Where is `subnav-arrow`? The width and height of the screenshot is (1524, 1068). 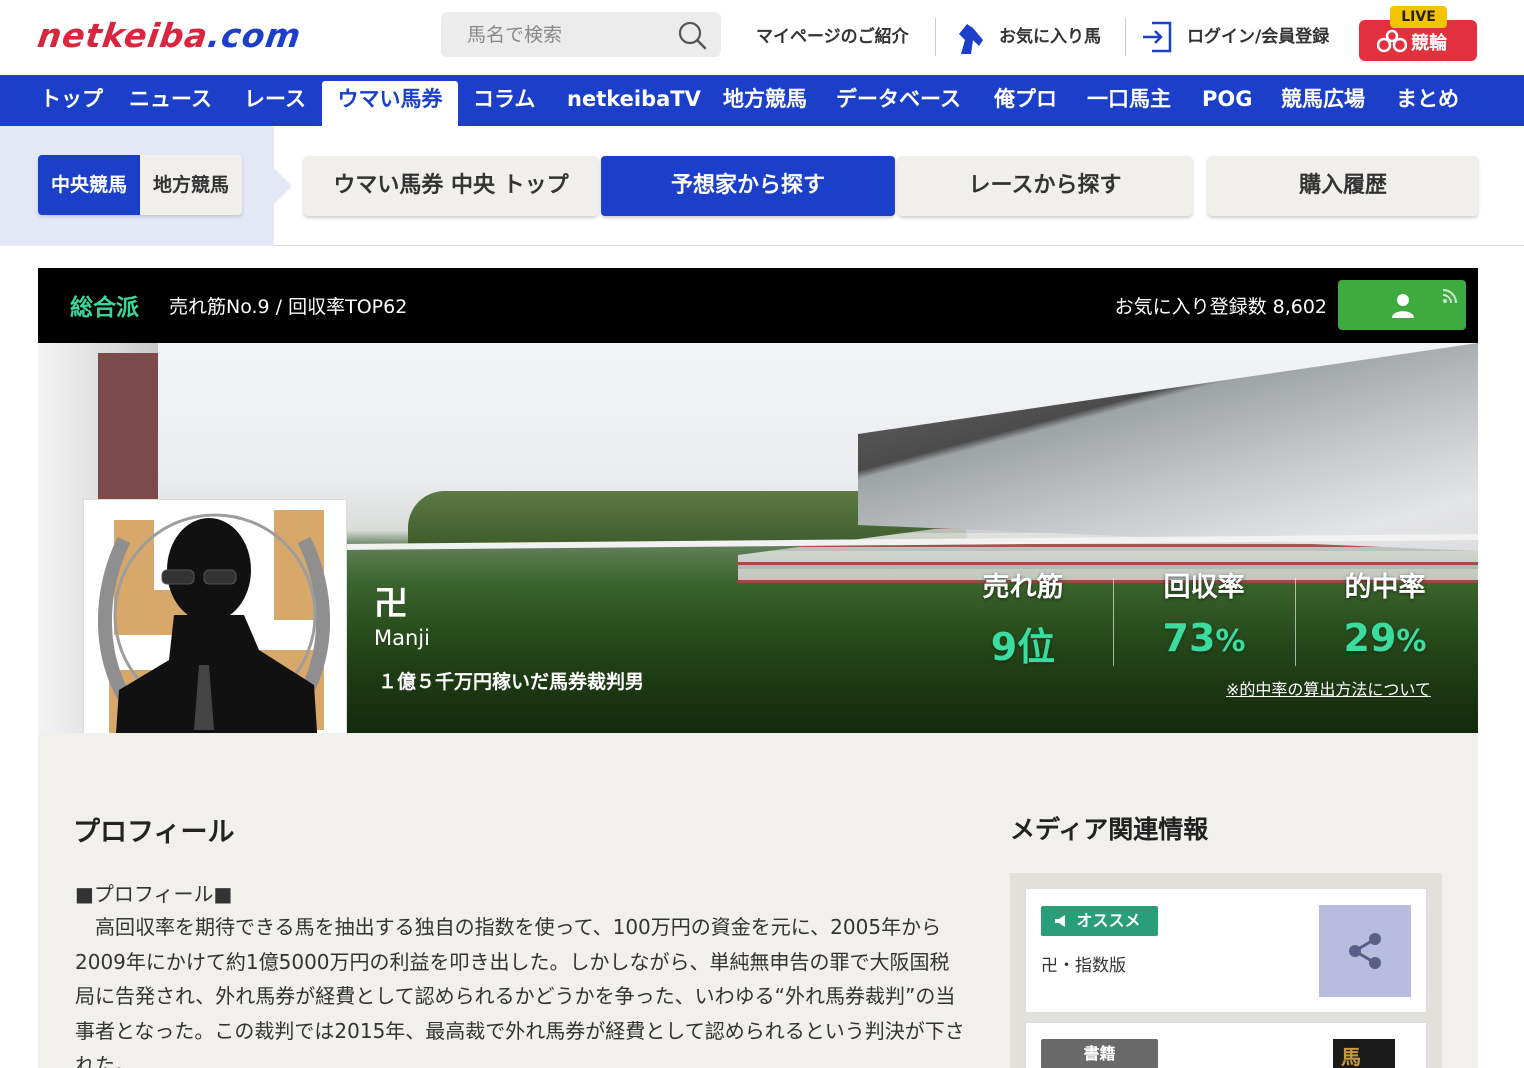 subnav-arrow is located at coordinates (283, 186).